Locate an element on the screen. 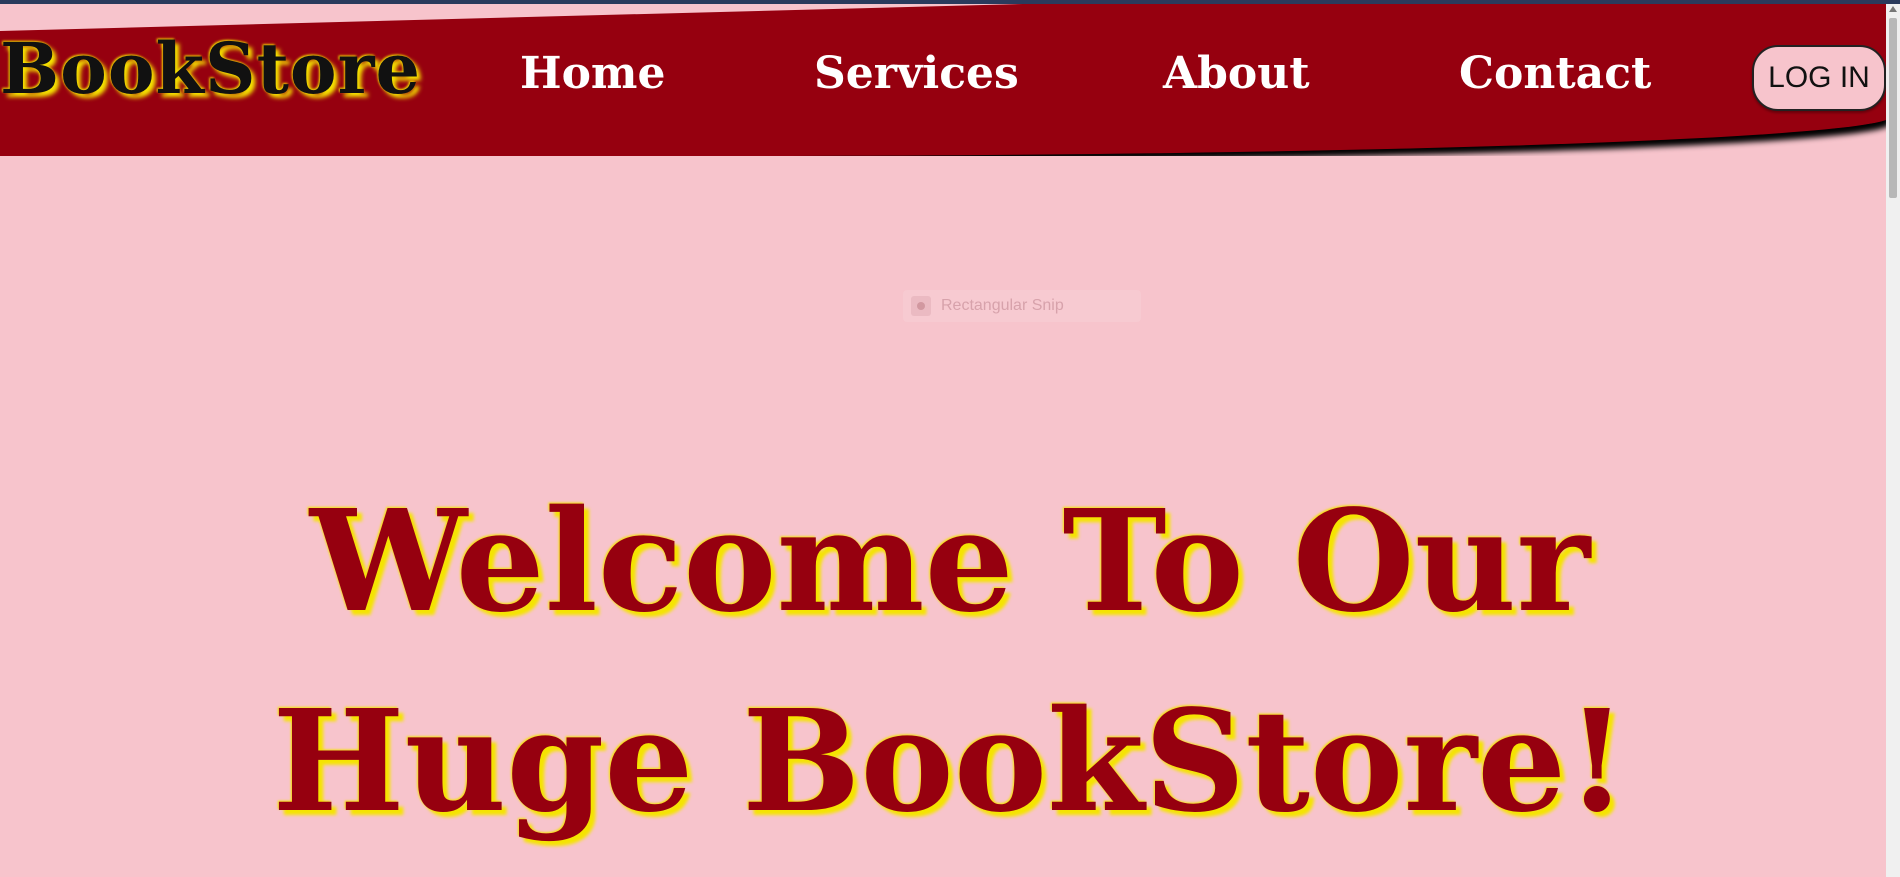 The height and width of the screenshot is (877, 1900). window-top-strip is located at coordinates (950, 2).